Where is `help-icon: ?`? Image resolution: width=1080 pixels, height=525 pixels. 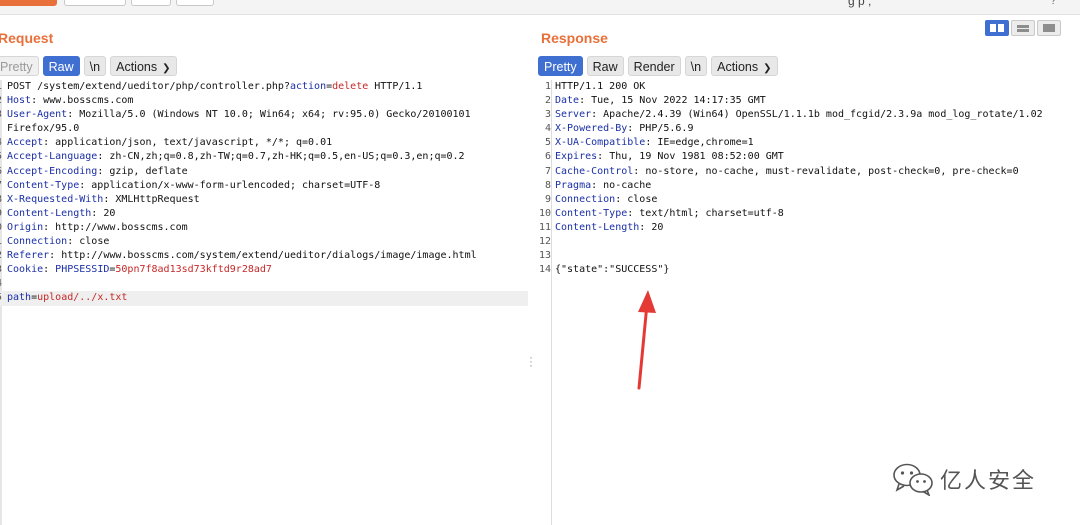
help-icon: ? is located at coordinates (1053, 3).